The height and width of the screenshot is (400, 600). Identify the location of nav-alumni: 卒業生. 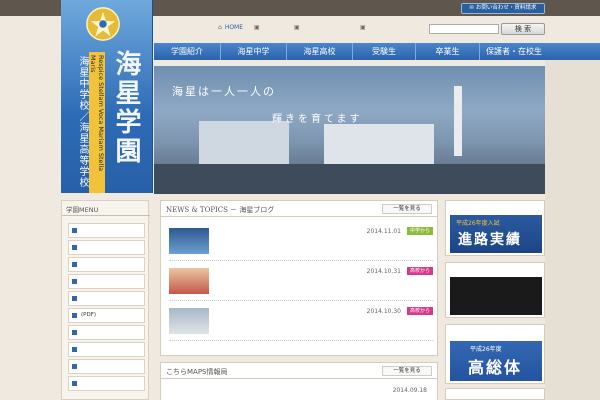
(448, 51).